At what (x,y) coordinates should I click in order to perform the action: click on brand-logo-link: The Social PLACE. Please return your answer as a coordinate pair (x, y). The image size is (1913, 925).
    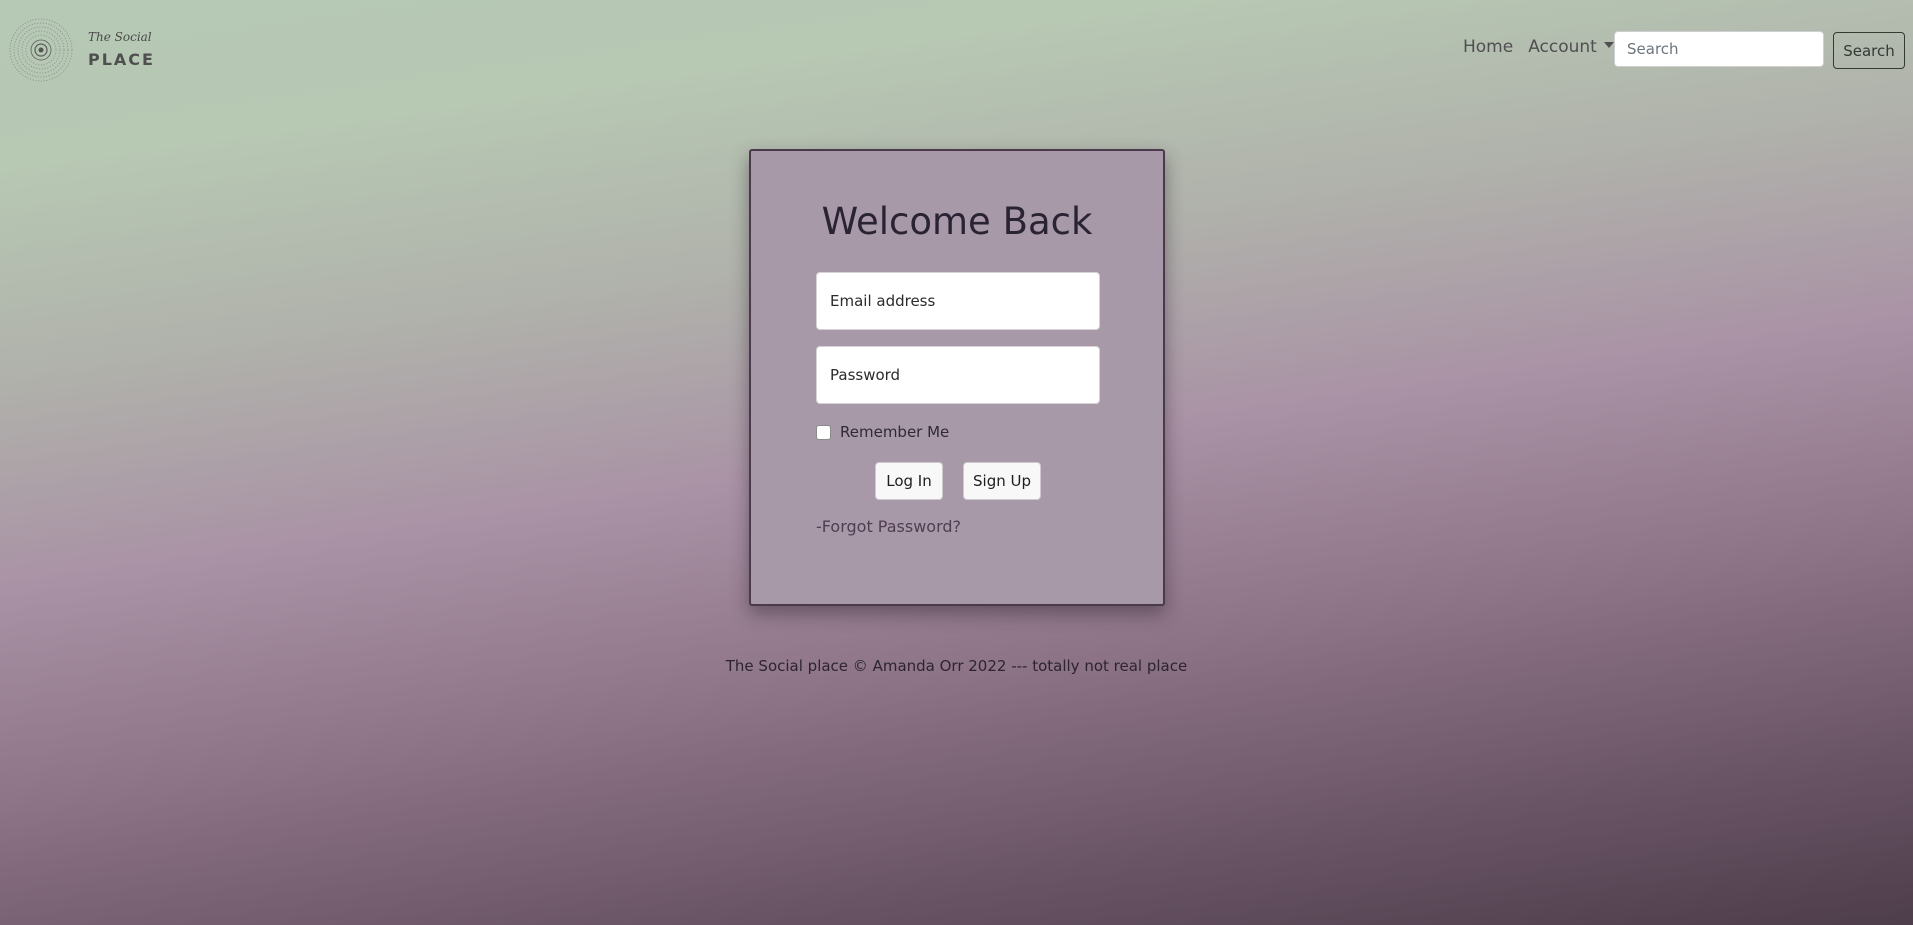
    Looking at the image, I should click on (80, 50).